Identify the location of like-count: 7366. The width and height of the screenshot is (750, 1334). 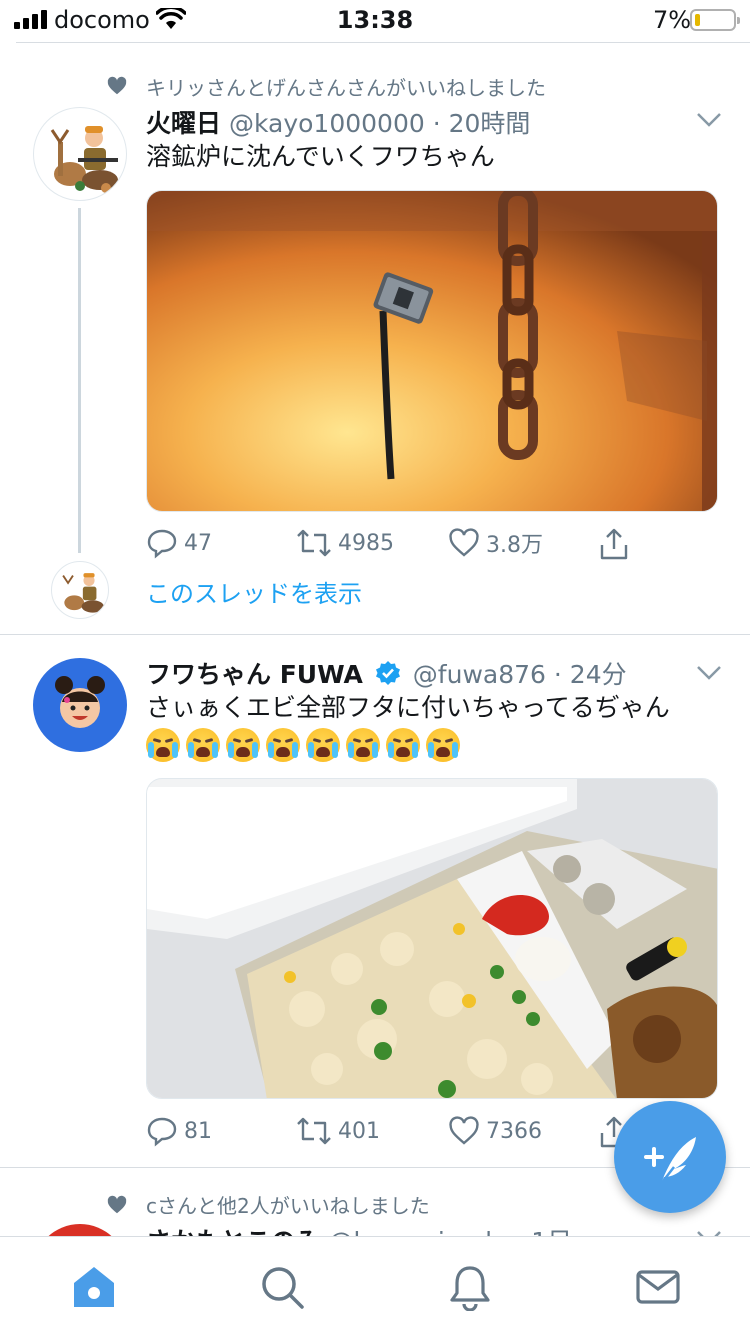
(514, 1131).